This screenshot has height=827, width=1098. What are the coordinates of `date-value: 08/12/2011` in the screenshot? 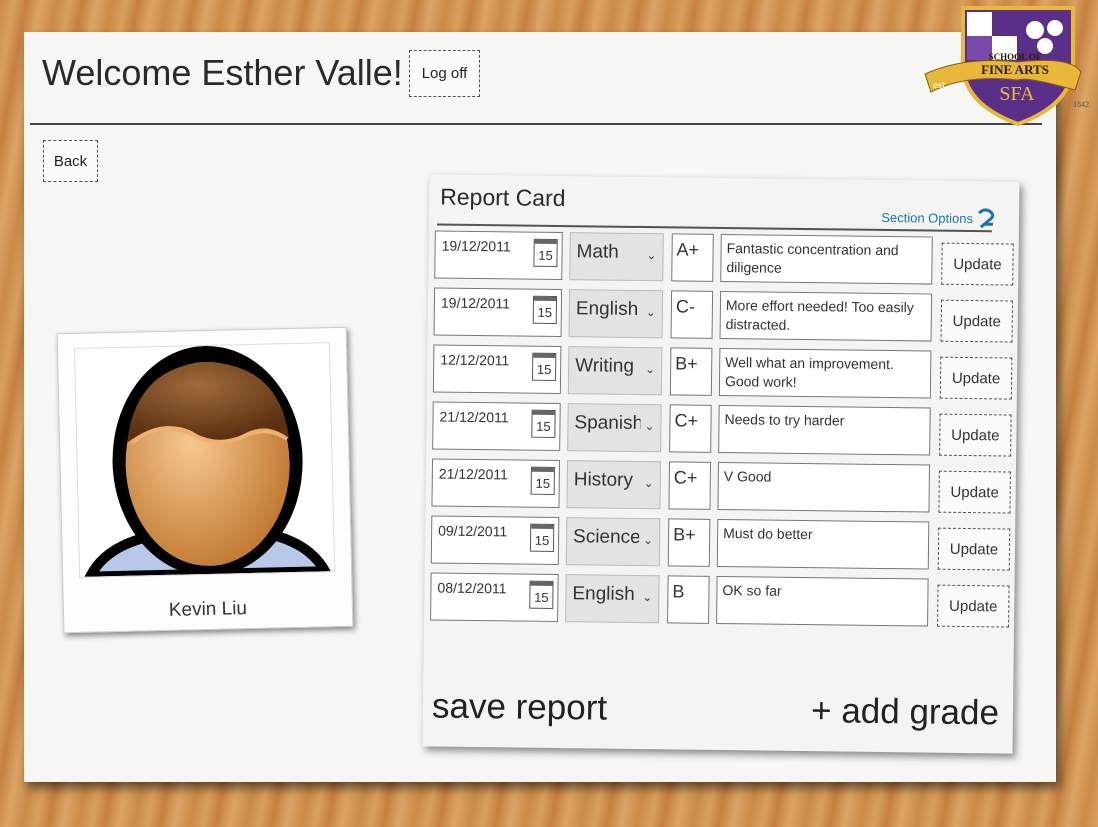 It's located at (472, 588).